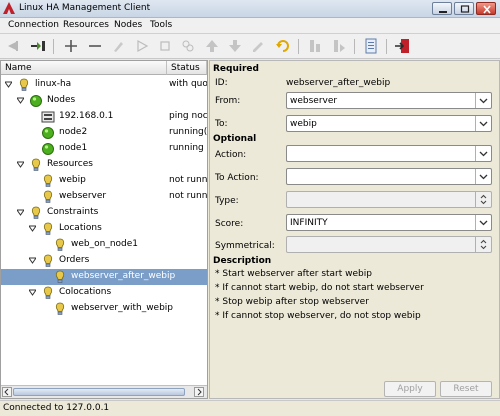 Image resolution: width=500 pixels, height=416 pixels. What do you see at coordinates (48, 117) in the screenshot?
I see `ping-node-icon` at bounding box center [48, 117].